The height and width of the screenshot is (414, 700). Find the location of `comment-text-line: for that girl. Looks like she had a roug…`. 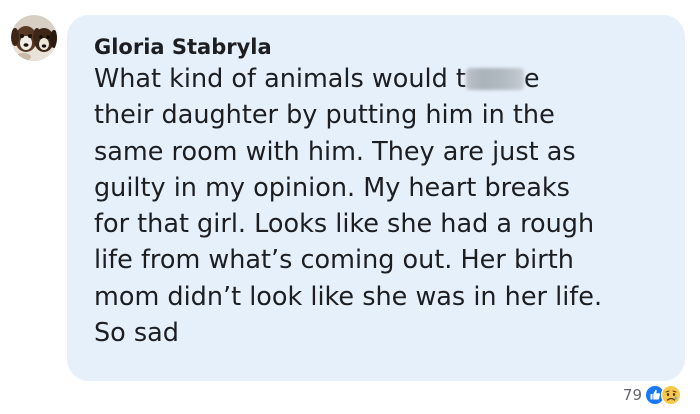

comment-text-line: for that girl. Looks like she had a roug… is located at coordinates (344, 224).